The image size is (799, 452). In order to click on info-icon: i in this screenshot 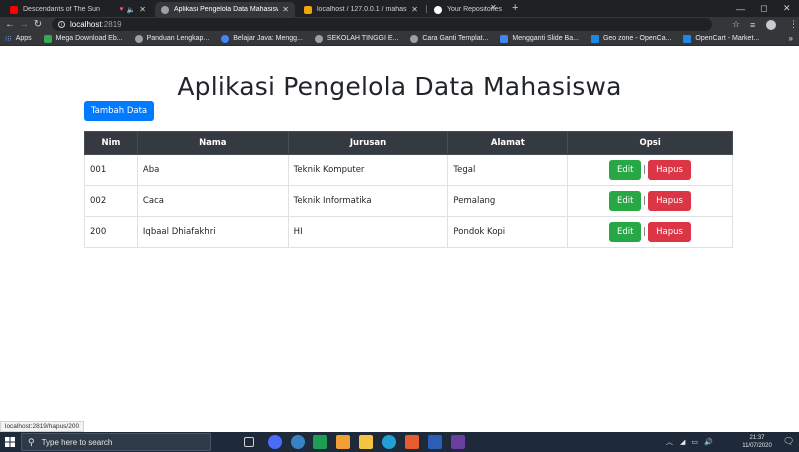, I will do `click(61, 24)`.